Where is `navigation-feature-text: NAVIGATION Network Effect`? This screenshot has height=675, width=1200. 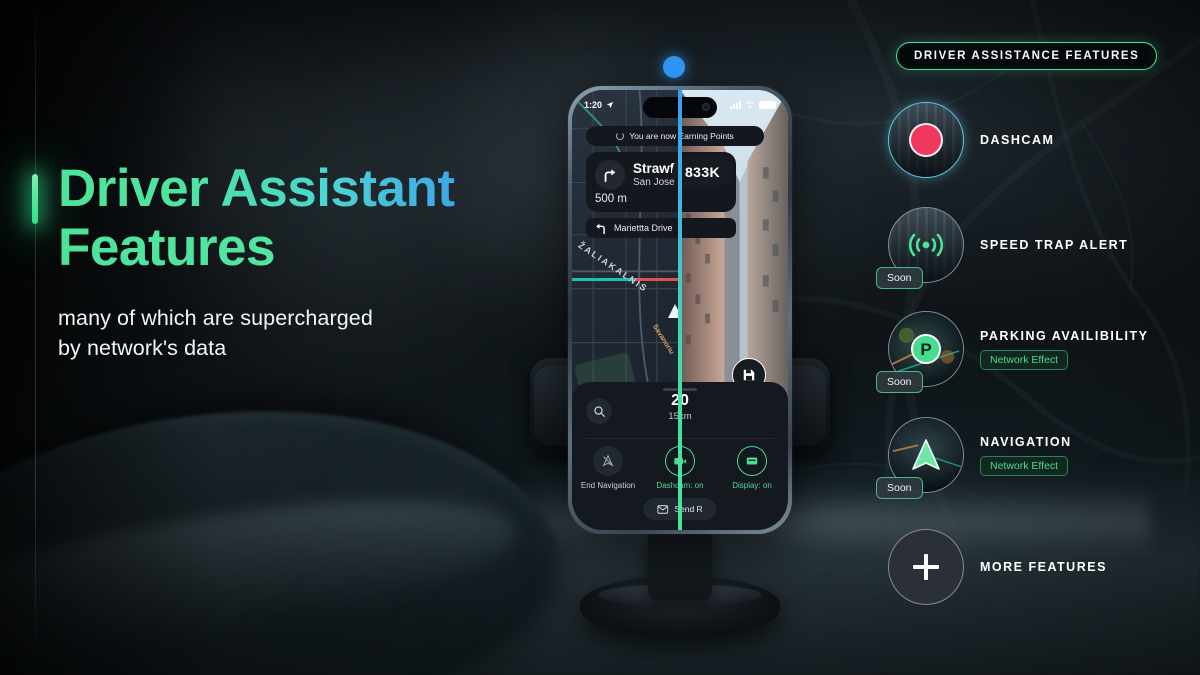 navigation-feature-text: NAVIGATION Network Effect is located at coordinates (1026, 455).